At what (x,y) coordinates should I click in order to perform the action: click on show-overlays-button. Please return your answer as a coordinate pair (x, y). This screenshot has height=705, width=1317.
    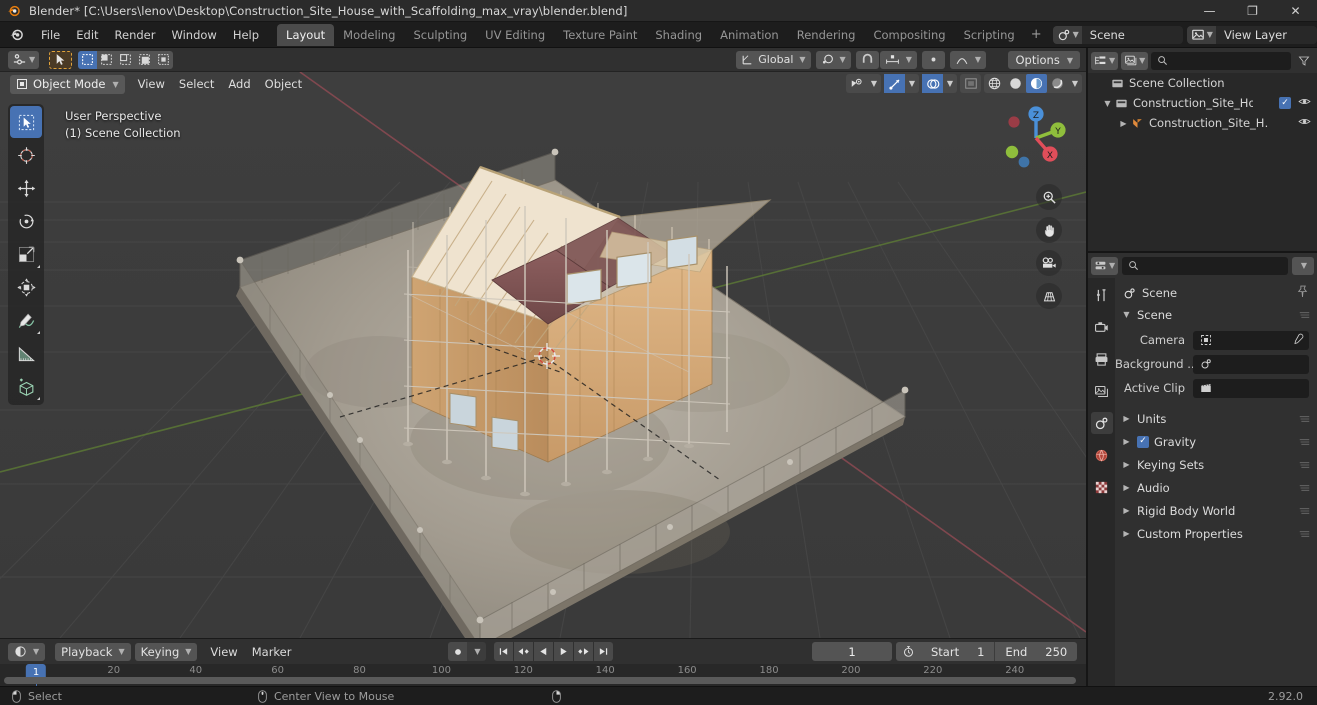
    Looking at the image, I should click on (932, 83).